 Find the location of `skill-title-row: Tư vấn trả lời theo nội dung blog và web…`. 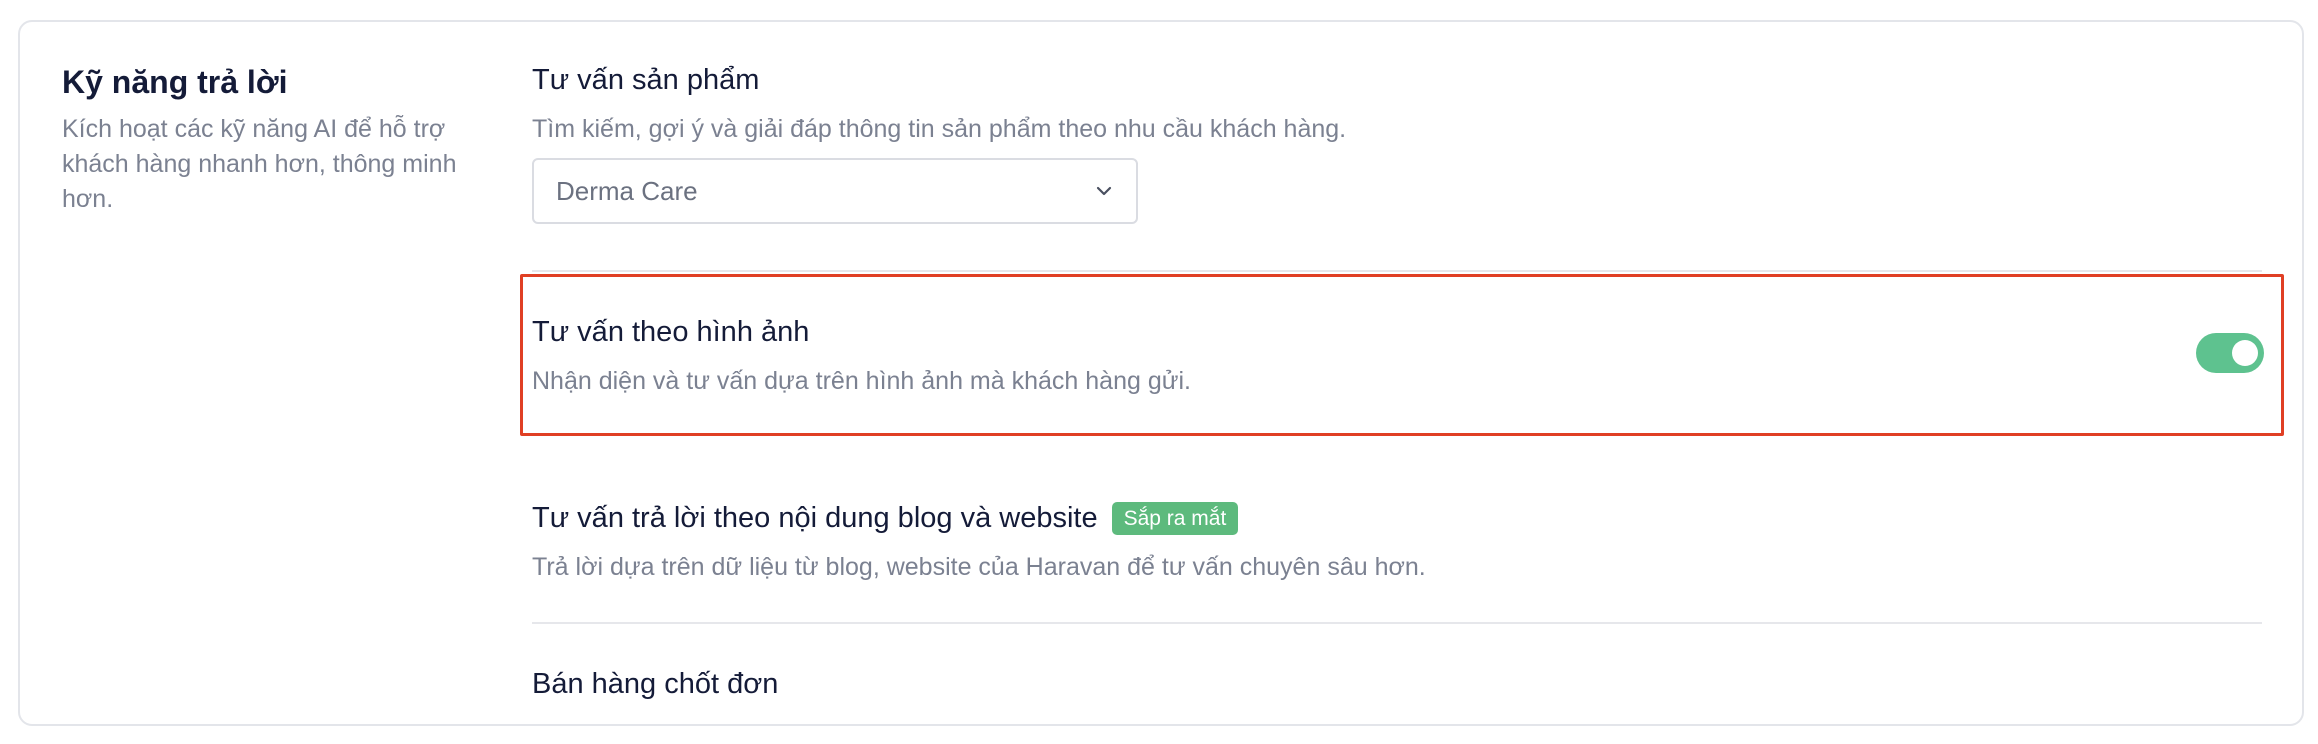

skill-title-row: Tư vấn trả lời theo nội dung blog và web… is located at coordinates (1407, 519).